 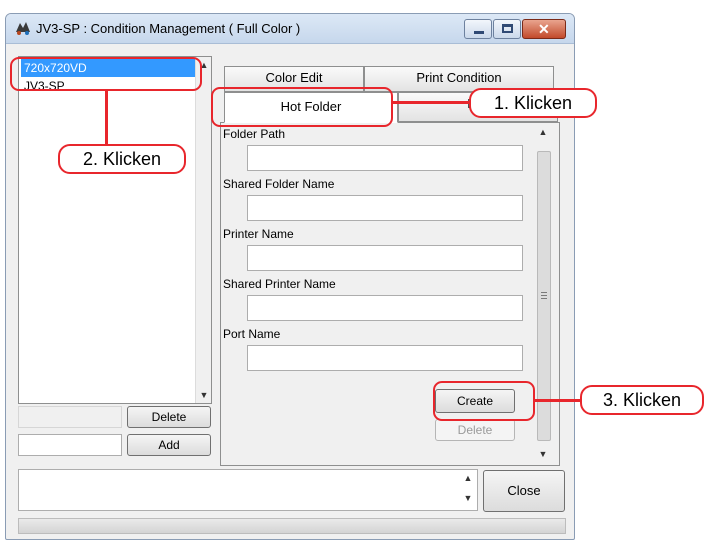 I want to click on chevron-up-icon: ▲, so click(x=468, y=478).